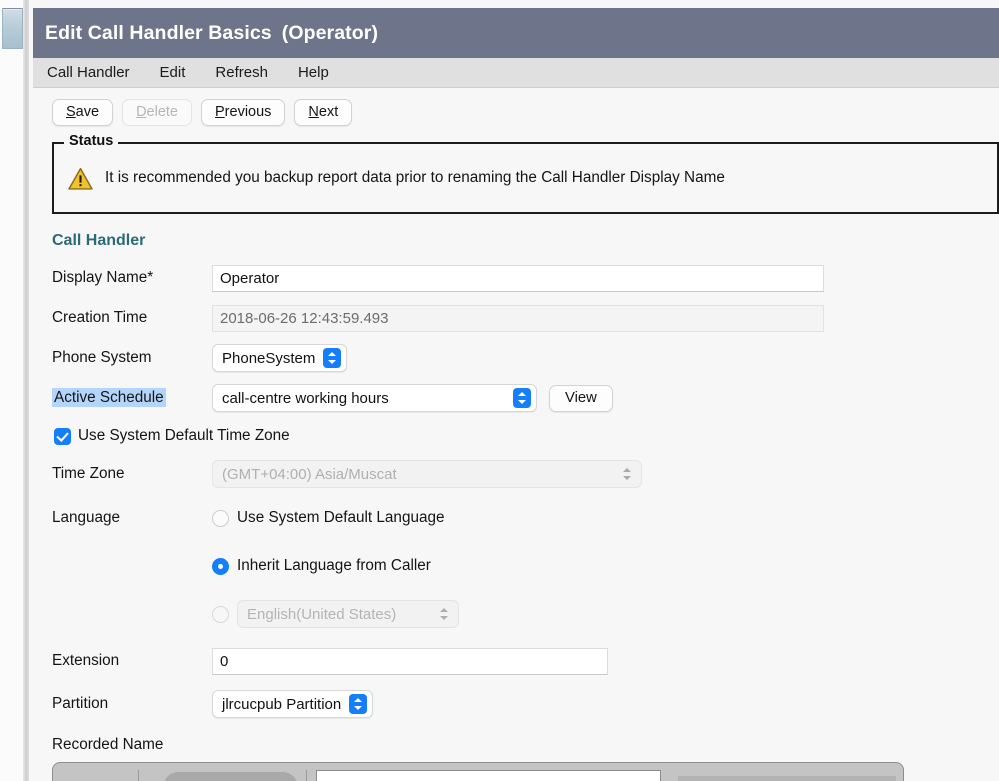 The width and height of the screenshot is (999, 781). I want to click on time-zone-label: Time Zone, so click(88, 473).